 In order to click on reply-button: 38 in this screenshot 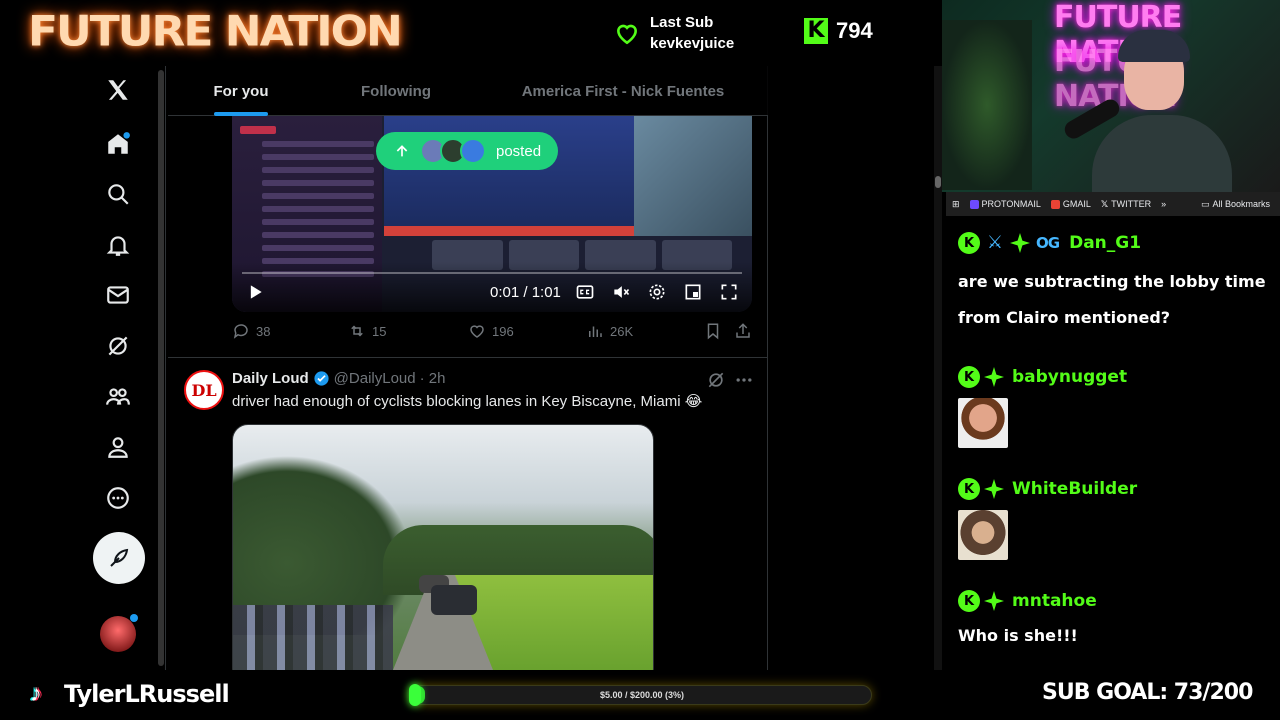, I will do `click(251, 331)`.